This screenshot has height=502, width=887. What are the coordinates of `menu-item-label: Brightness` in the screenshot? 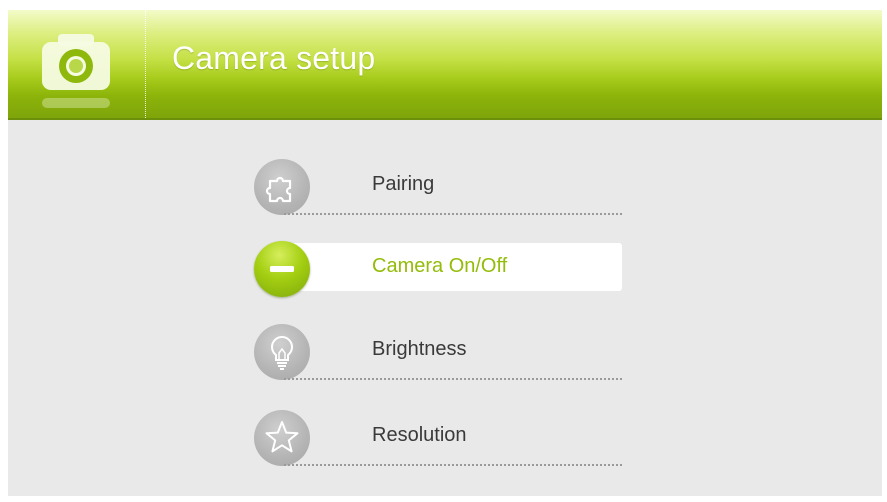 It's located at (419, 349).